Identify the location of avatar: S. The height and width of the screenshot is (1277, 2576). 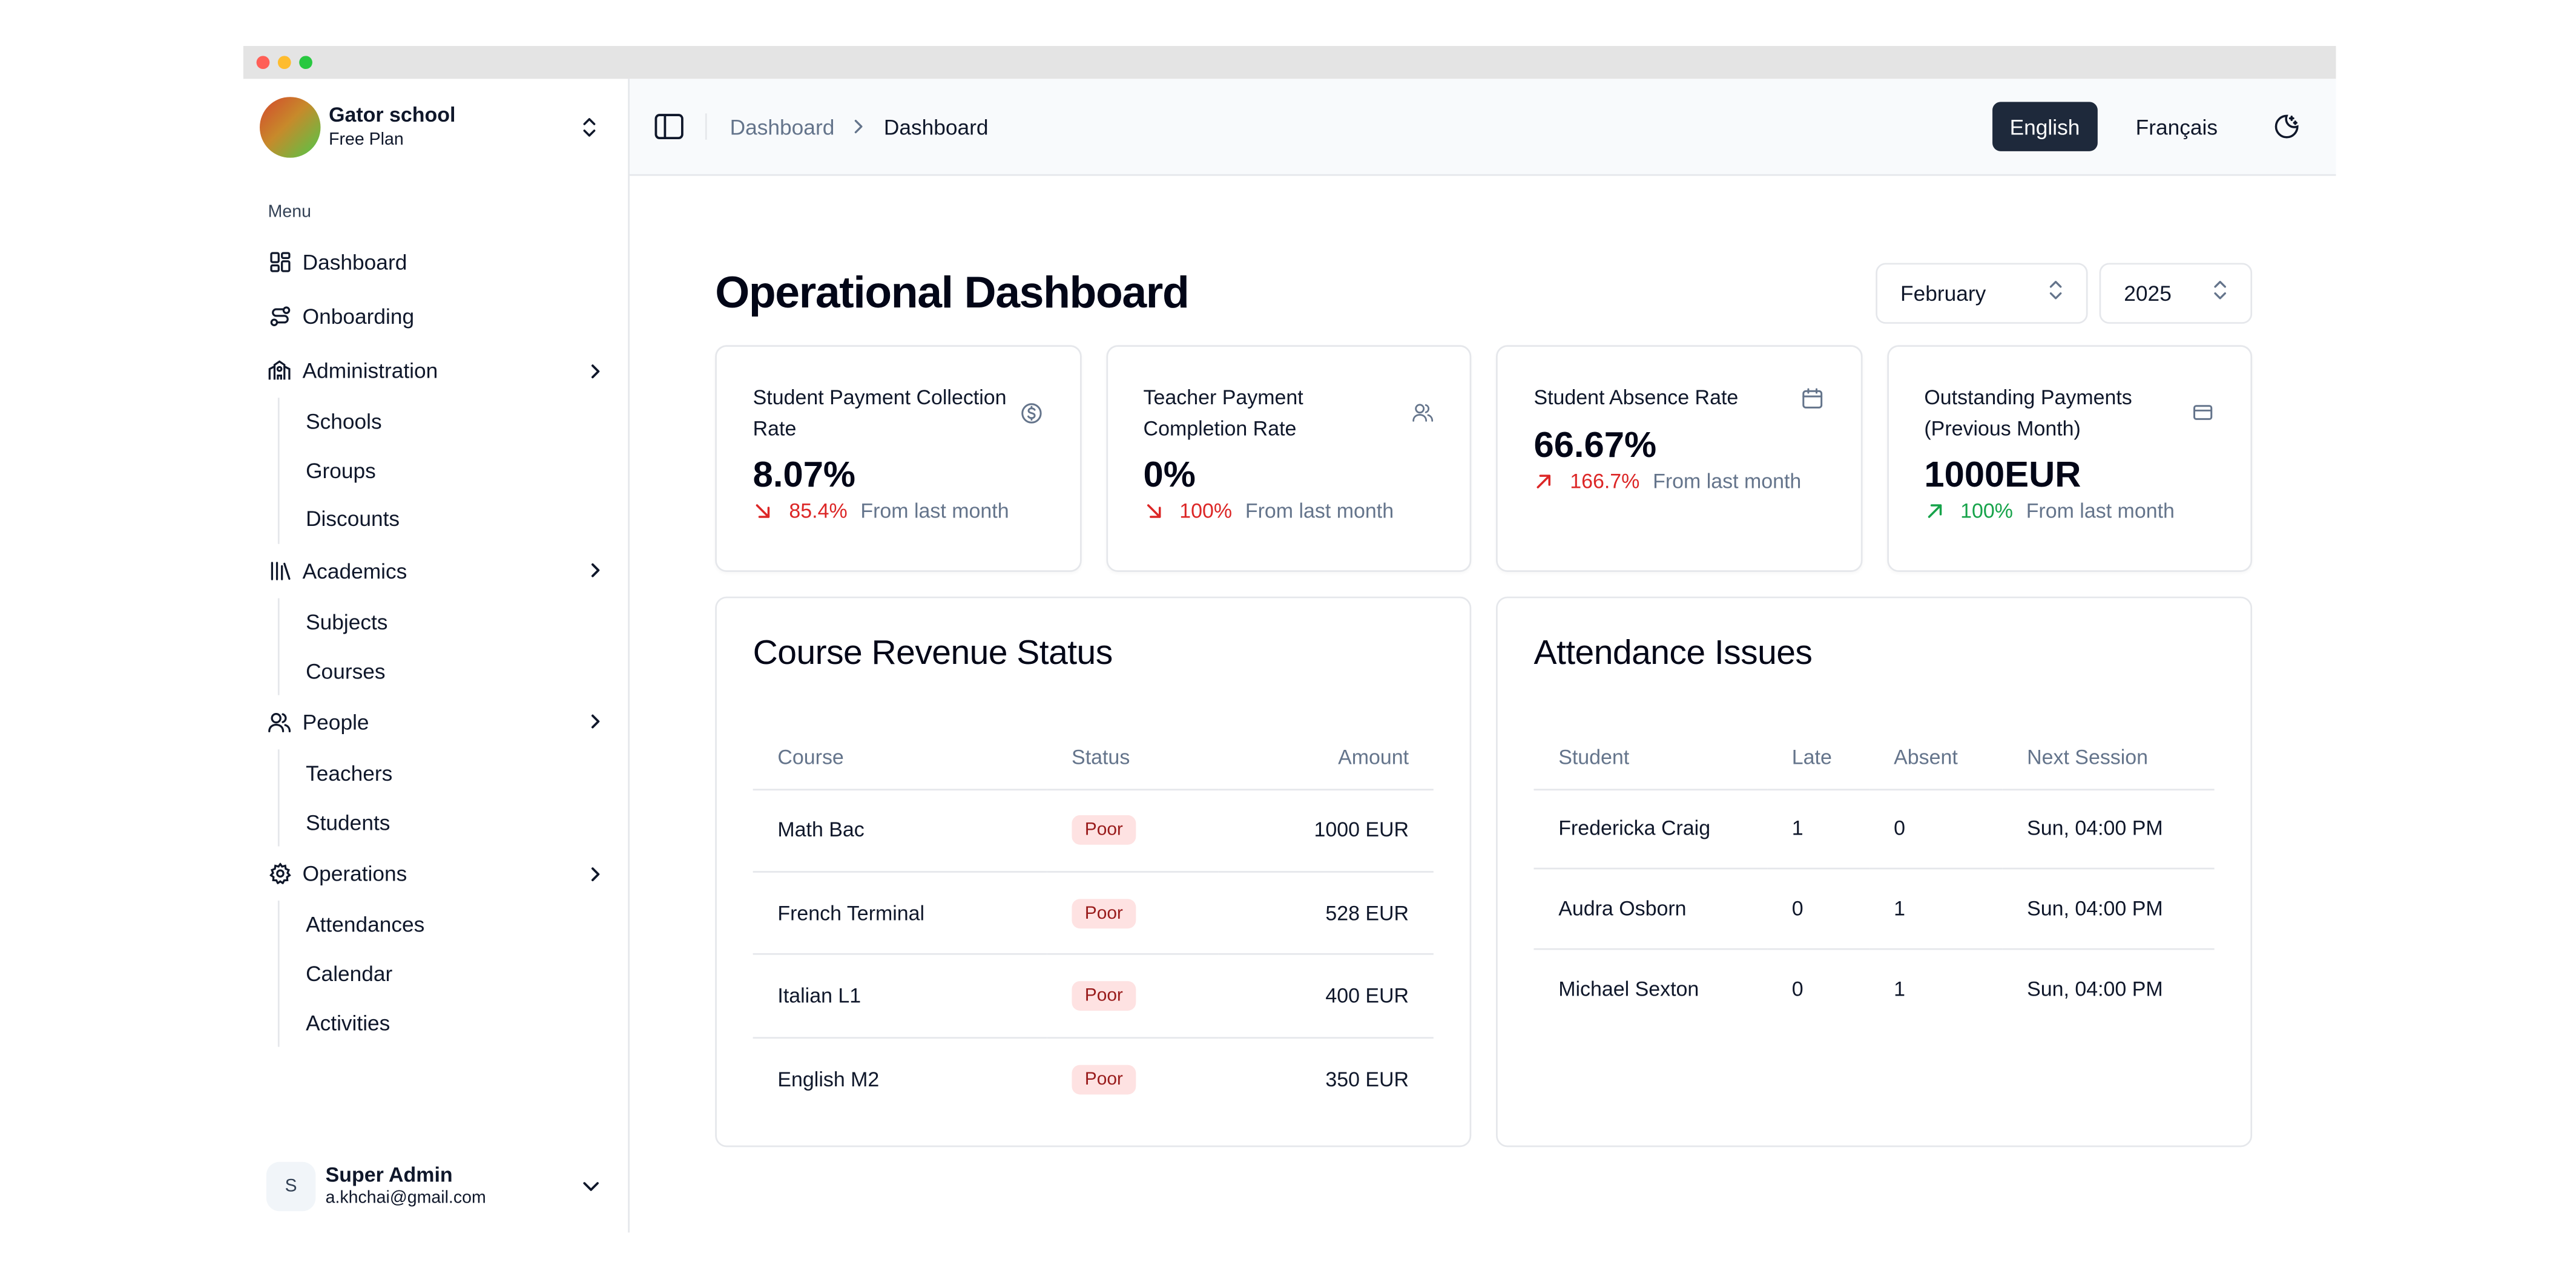
(291, 1186).